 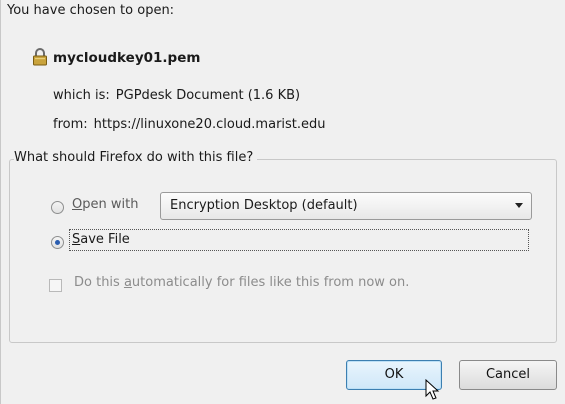 I want to click on open-with-mnemonic: O, so click(x=77, y=204).